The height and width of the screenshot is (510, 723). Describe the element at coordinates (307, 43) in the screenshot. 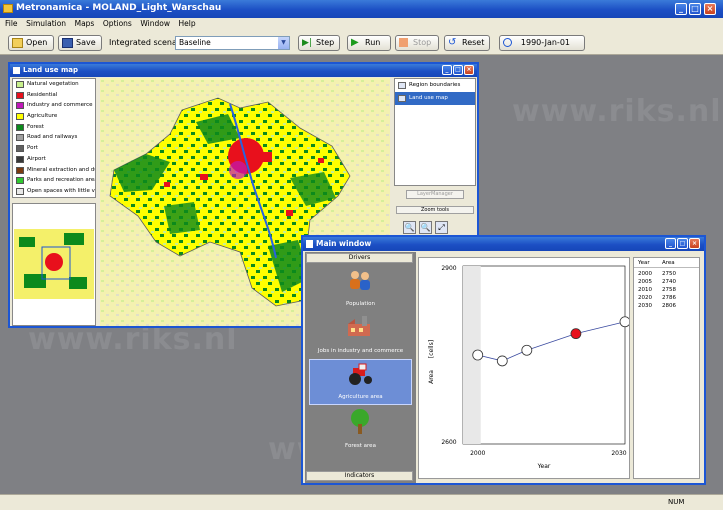

I see `step-icon: ▶|` at that location.